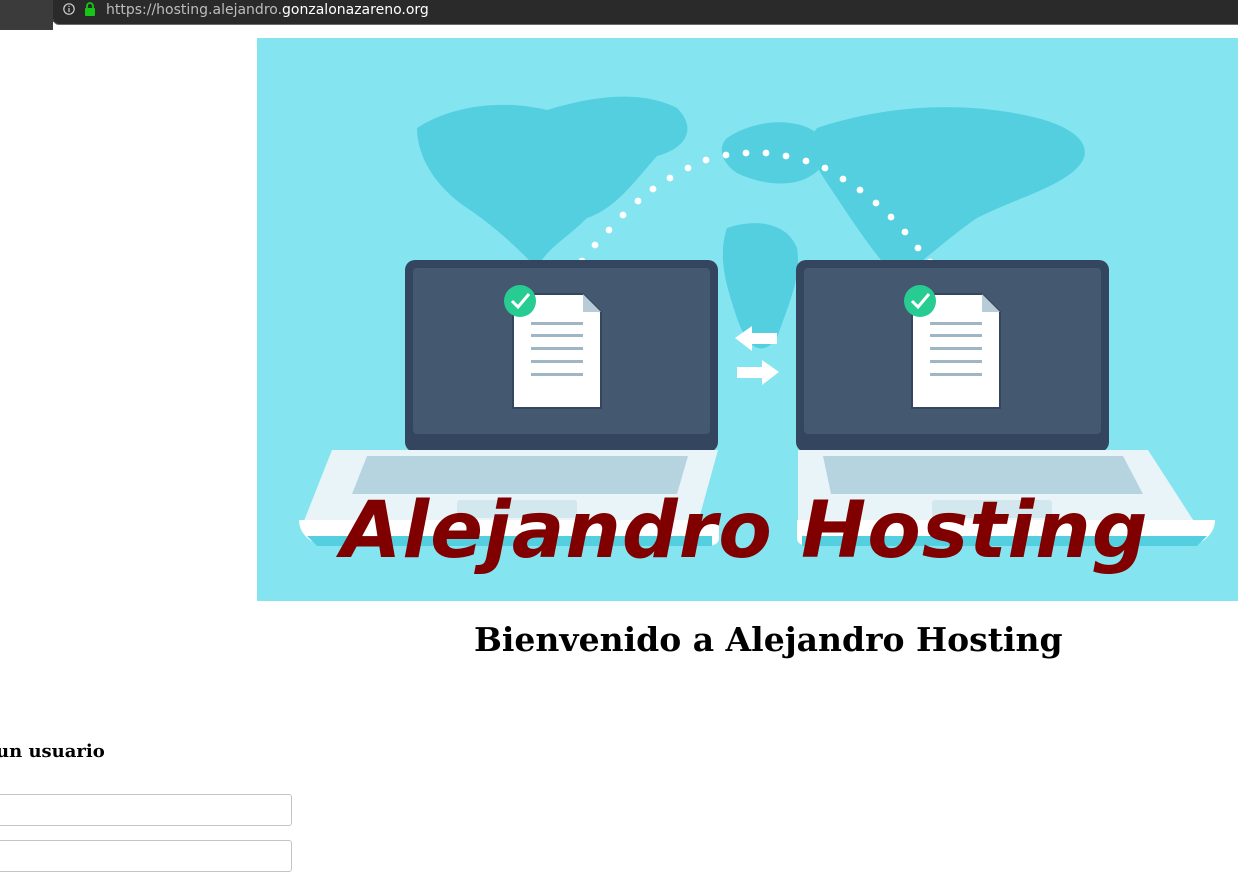 This screenshot has height=872, width=1238. I want to click on password-field, so click(146, 856).